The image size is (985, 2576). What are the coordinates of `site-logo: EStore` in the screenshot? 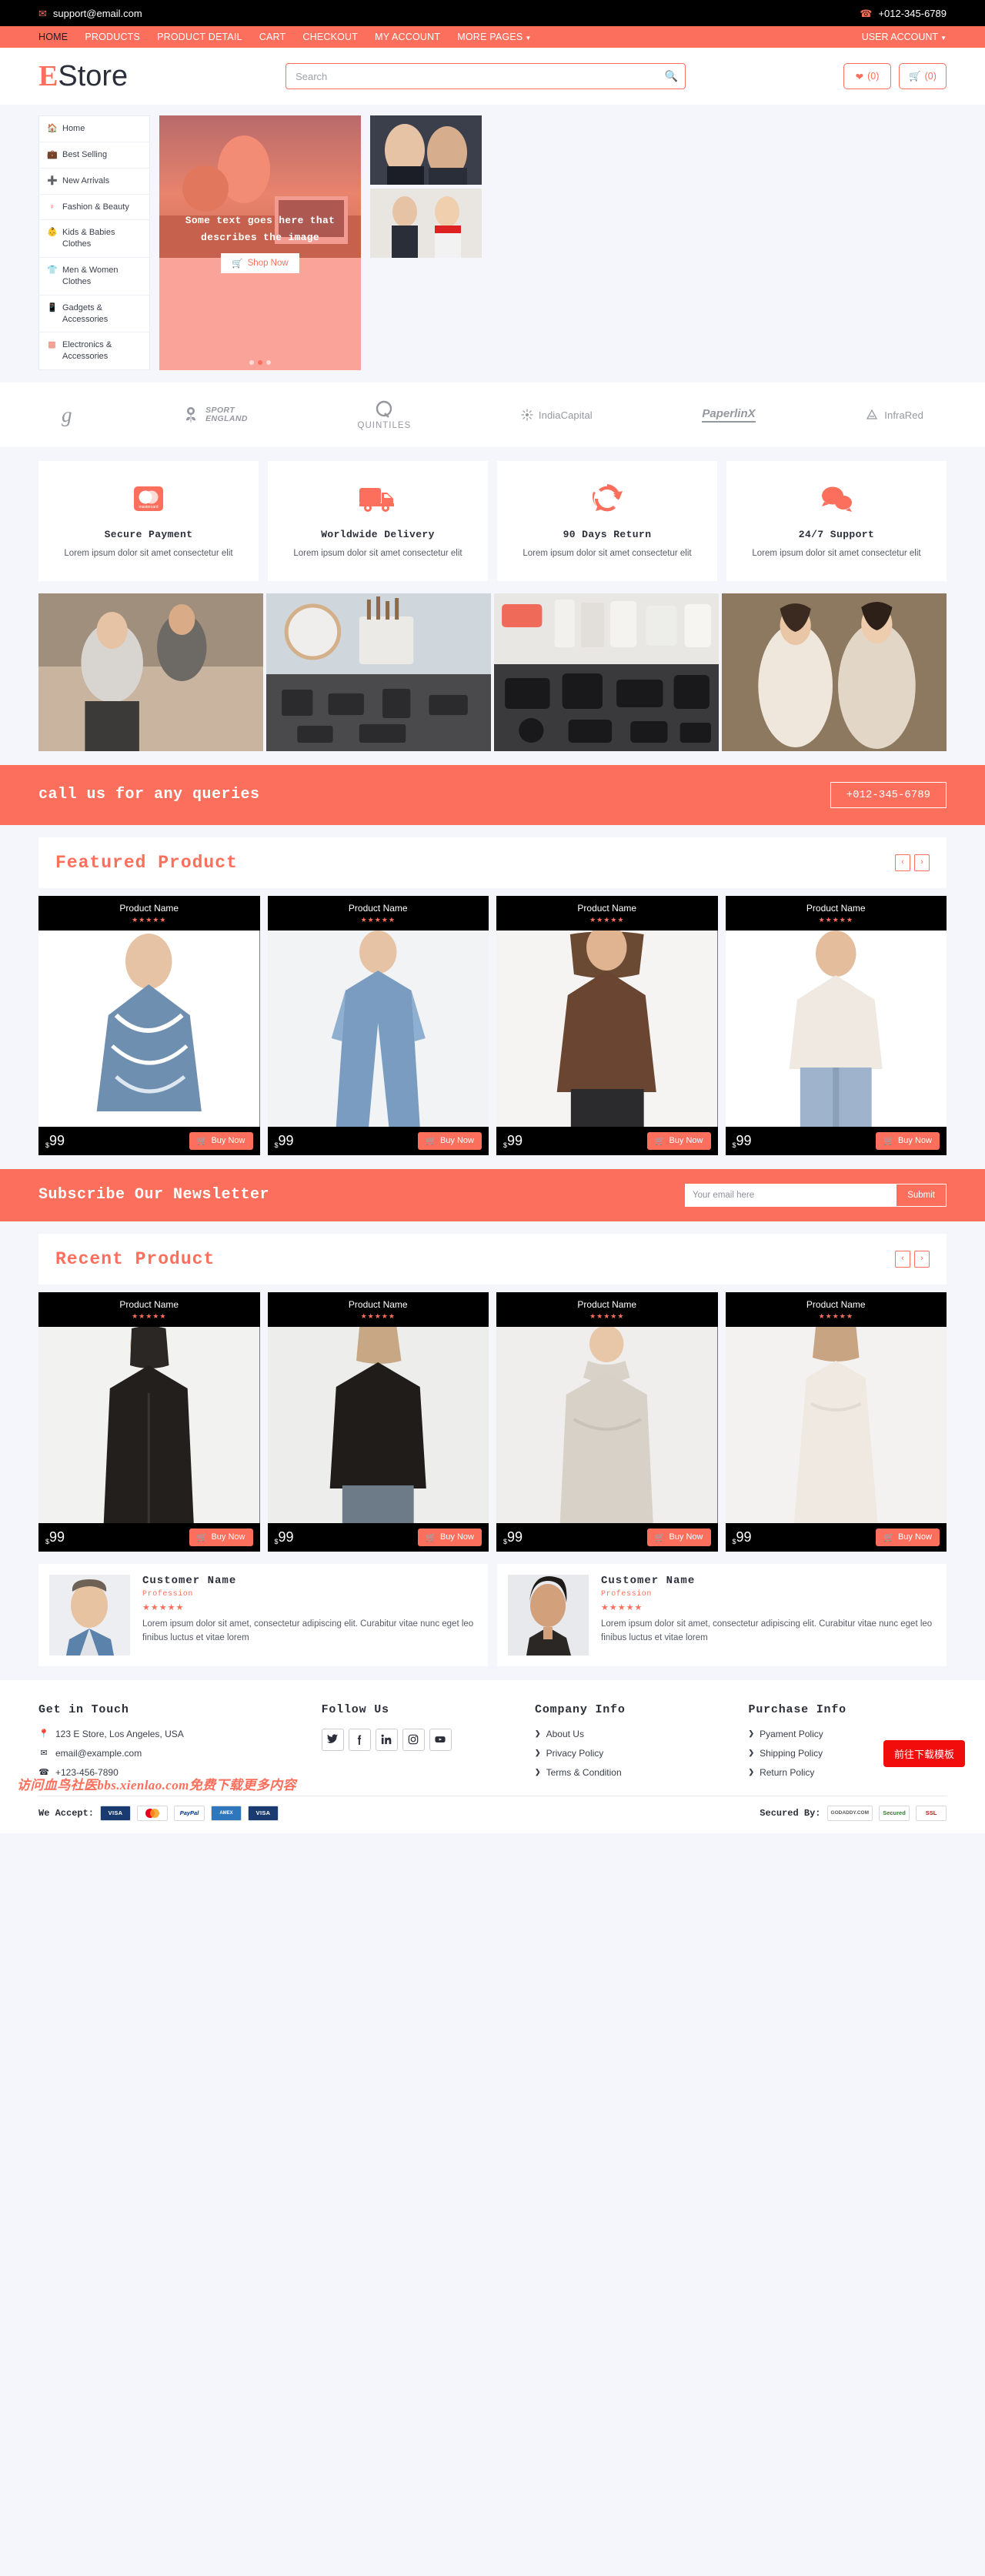 It's located at (83, 76).